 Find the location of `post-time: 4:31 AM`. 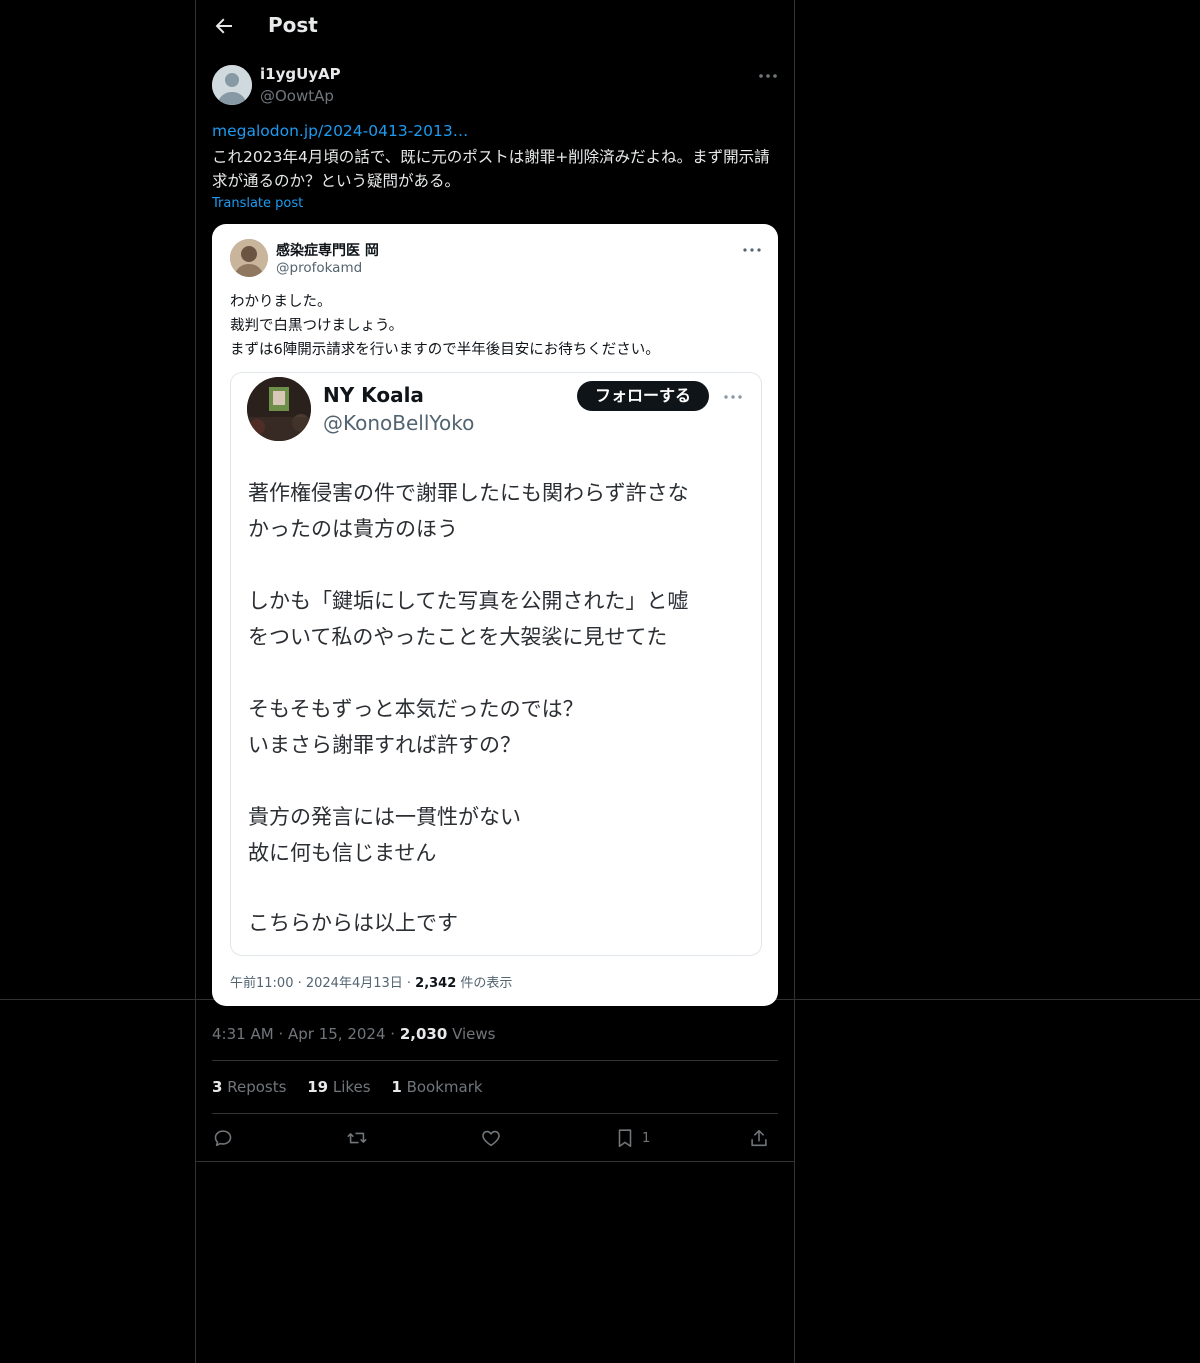

post-time: 4:31 AM is located at coordinates (243, 1034).